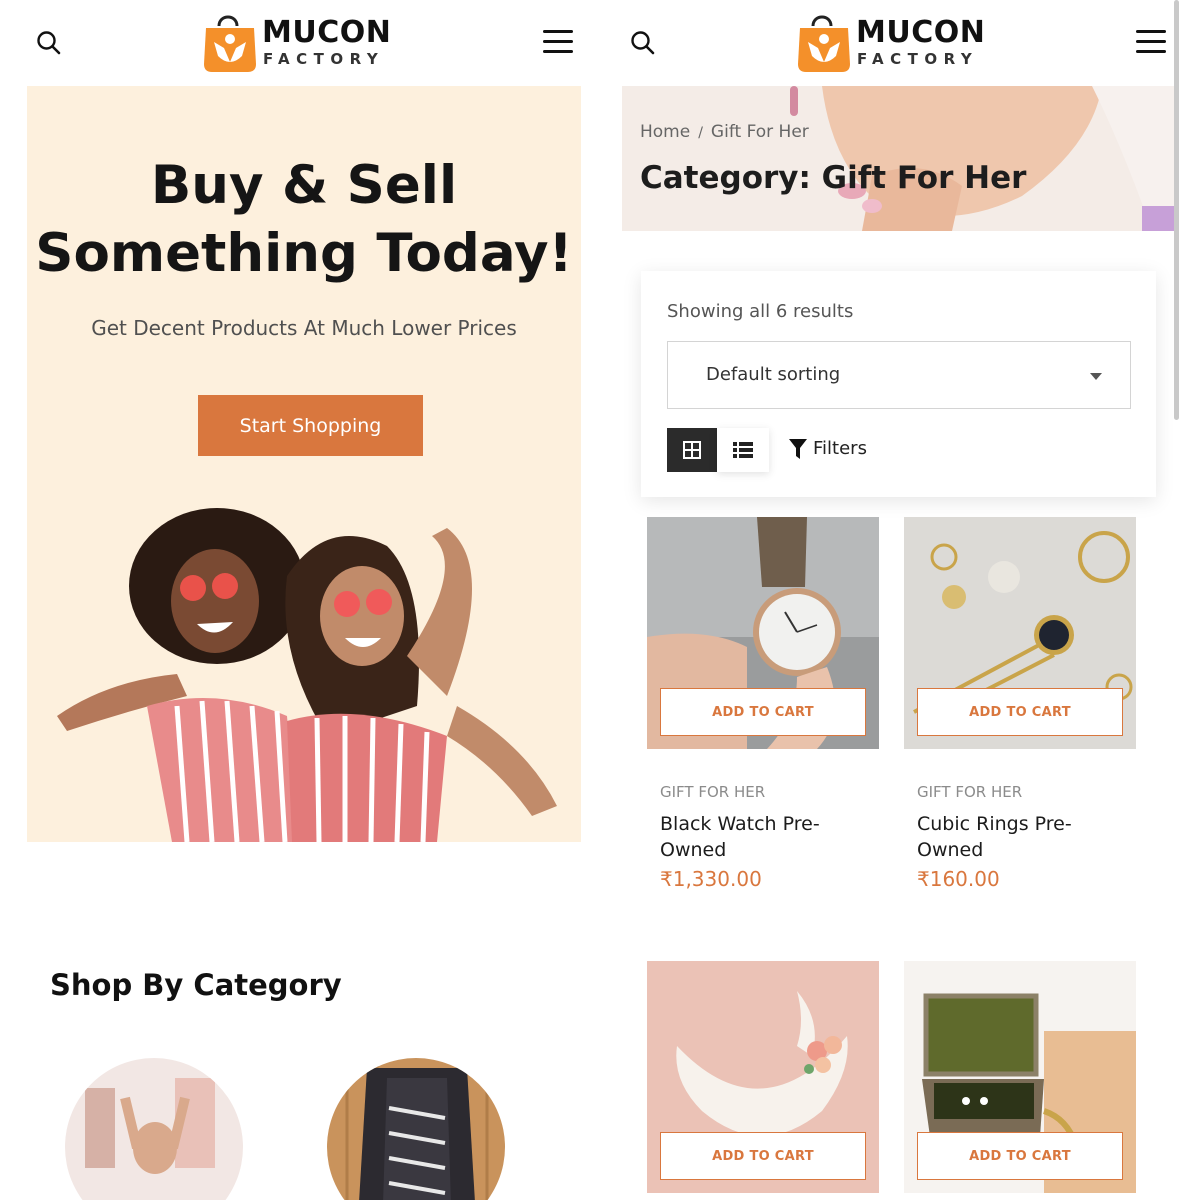  I want to click on shop-by-category-heading: Shop By Category, so click(196, 985).